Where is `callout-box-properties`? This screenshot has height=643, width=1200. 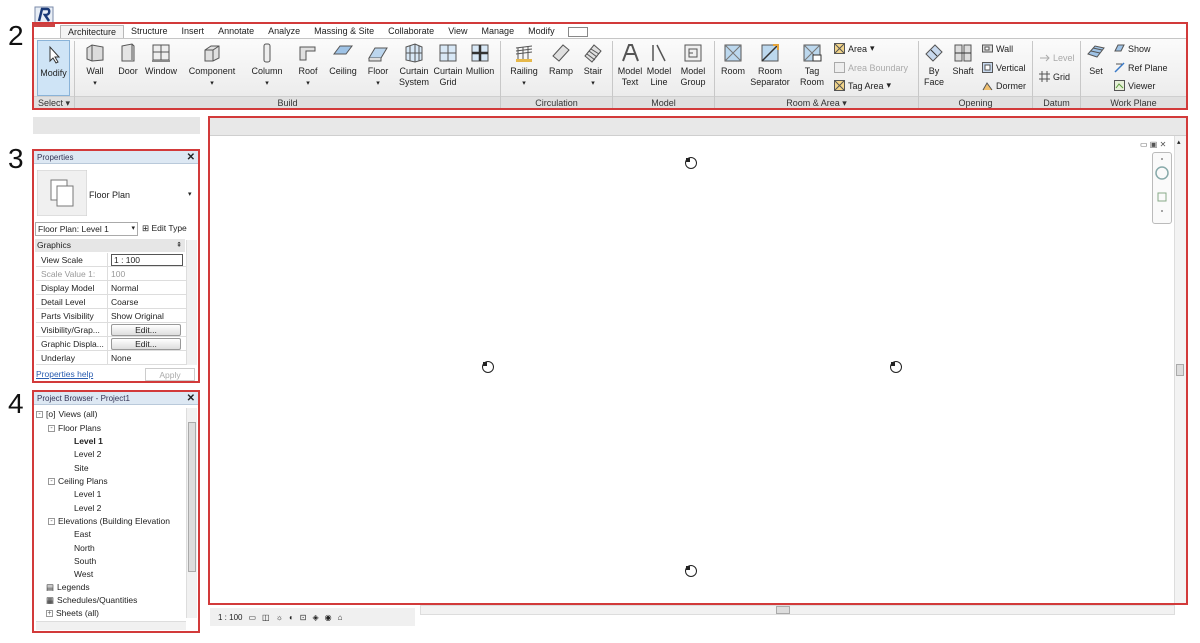
callout-box-properties is located at coordinates (116, 266).